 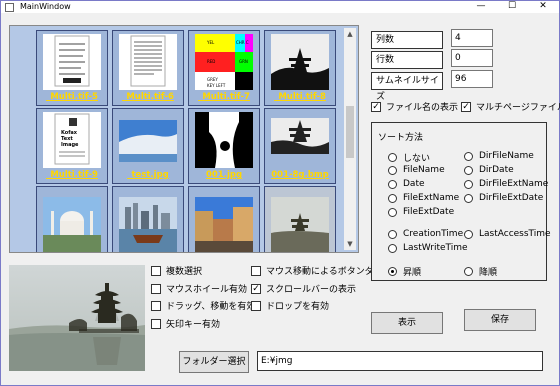 I want to click on sort-descending-radio, so click(x=468, y=271).